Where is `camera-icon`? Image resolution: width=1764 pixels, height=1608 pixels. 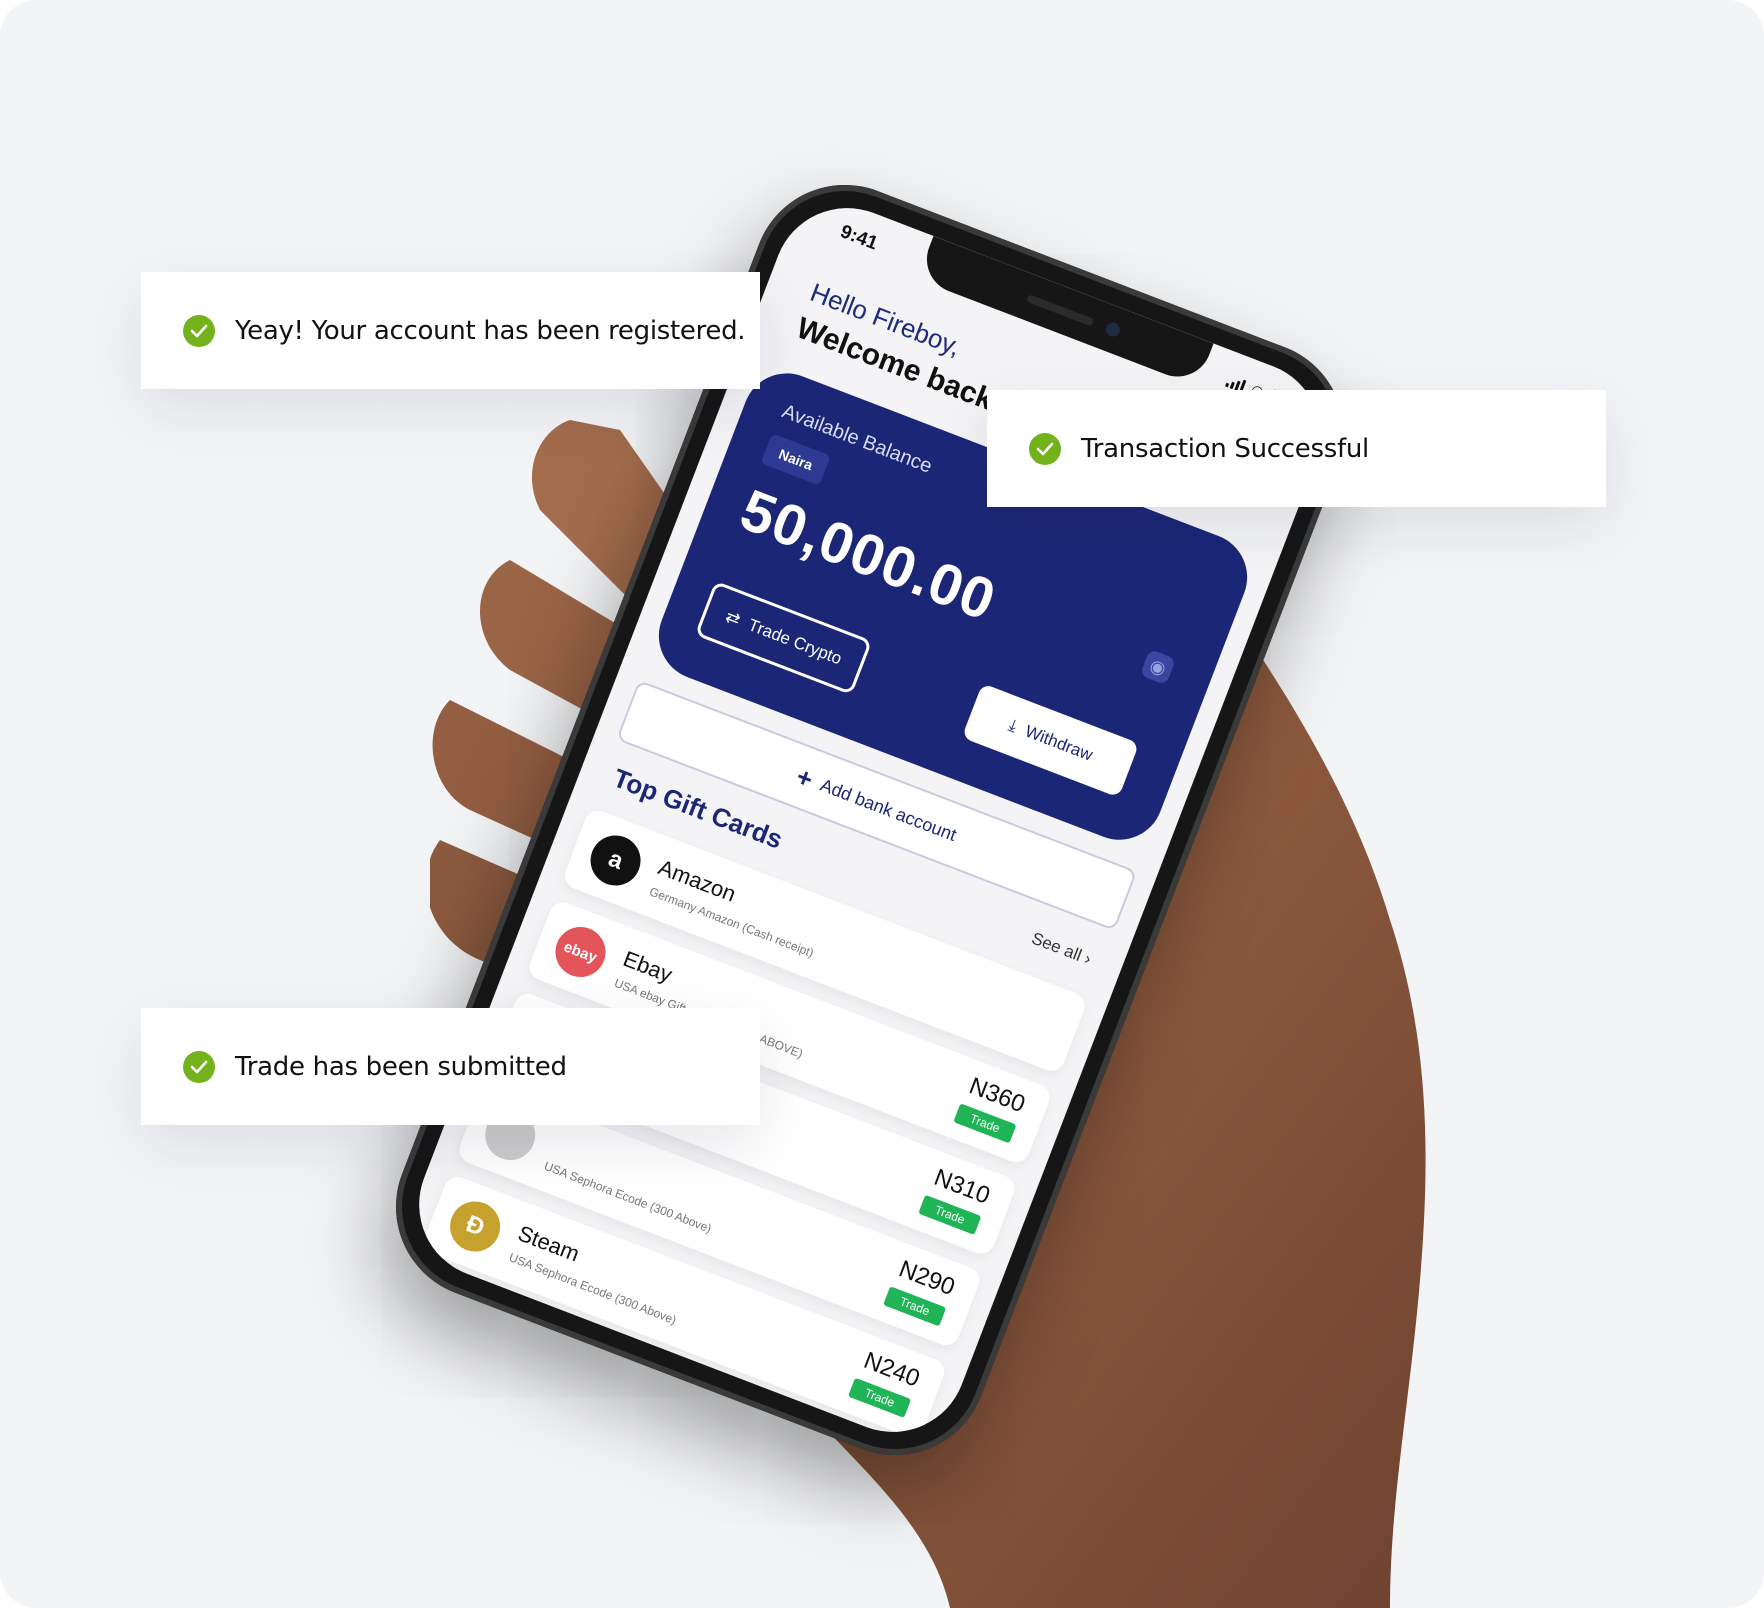
camera-icon is located at coordinates (1112, 329).